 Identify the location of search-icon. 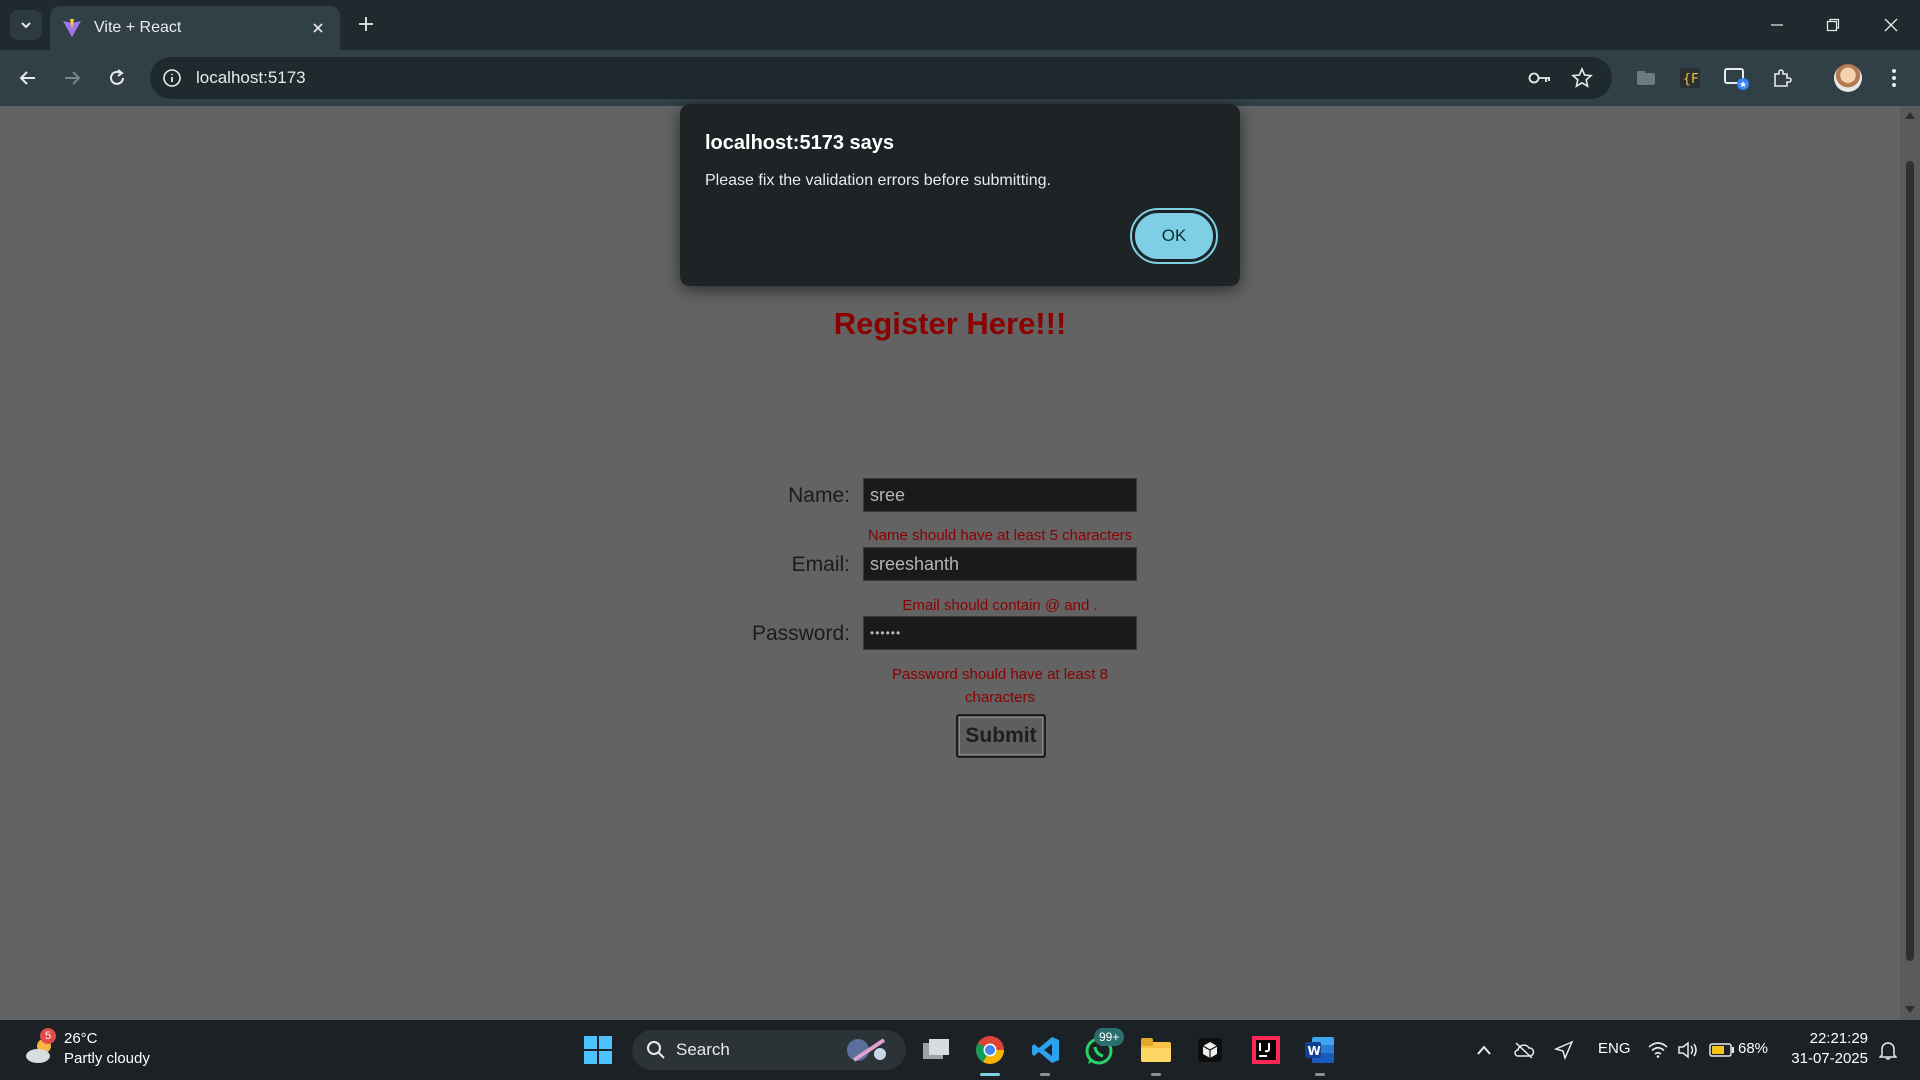
(656, 1050).